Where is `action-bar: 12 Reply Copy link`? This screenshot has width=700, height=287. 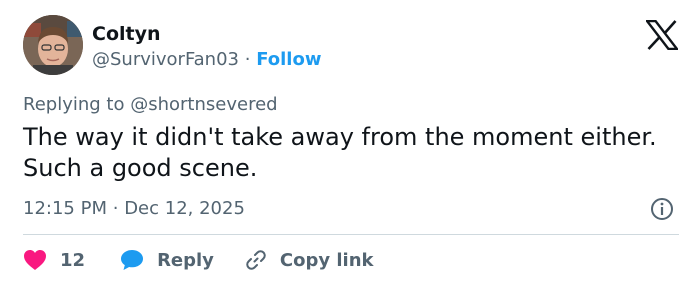 action-bar: 12 Reply Copy link is located at coordinates (198, 260).